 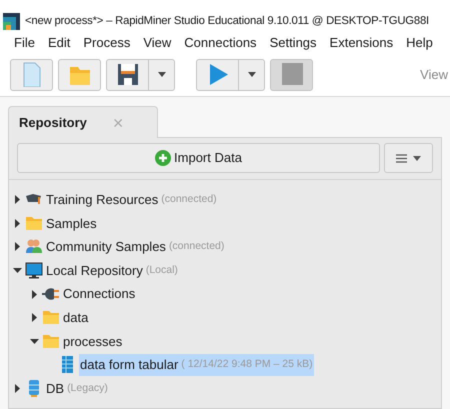 What do you see at coordinates (34, 247) in the screenshot?
I see `people-icon` at bounding box center [34, 247].